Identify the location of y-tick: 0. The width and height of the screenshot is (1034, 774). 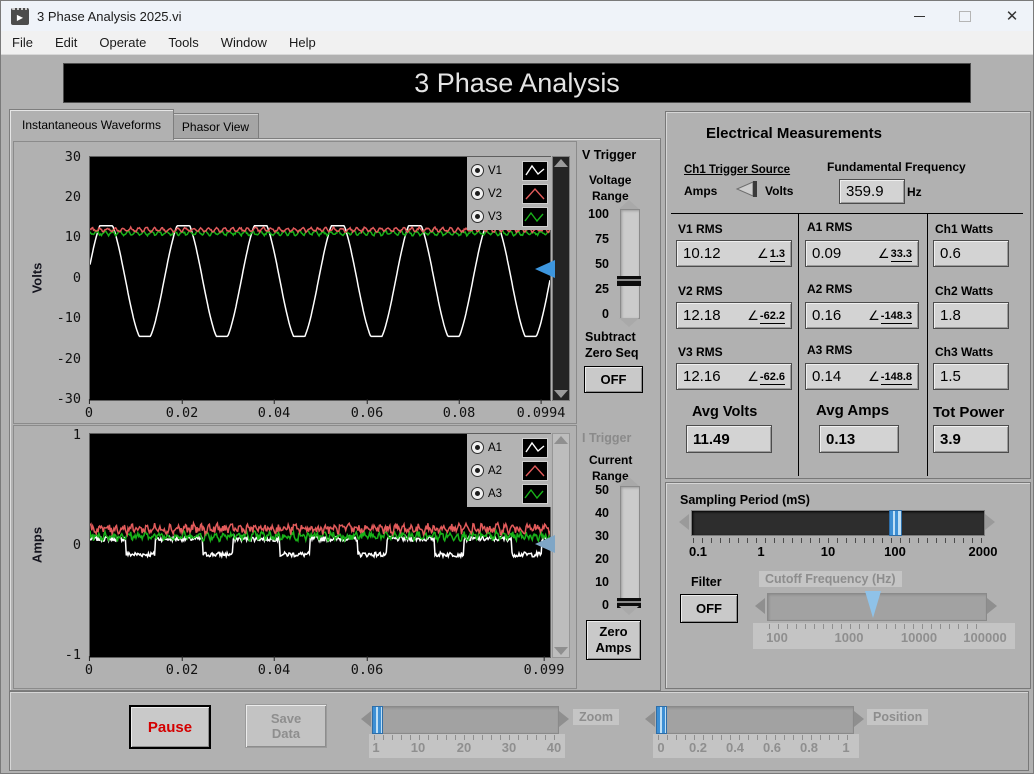
(76, 545).